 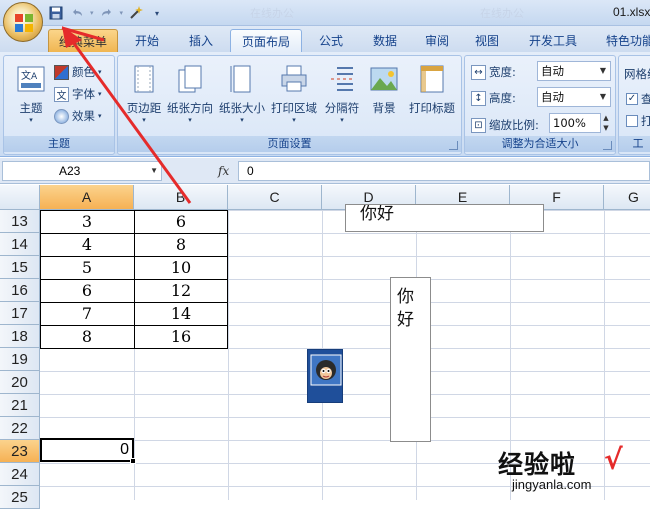 I want to click on scale-input: 100%, so click(x=575, y=123).